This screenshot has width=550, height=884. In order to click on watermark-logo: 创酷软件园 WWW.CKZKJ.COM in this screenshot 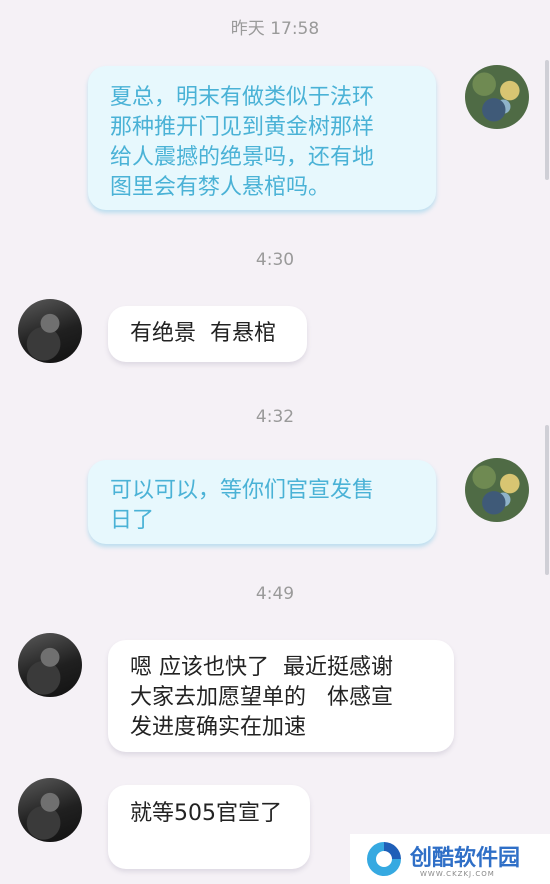, I will do `click(450, 859)`.